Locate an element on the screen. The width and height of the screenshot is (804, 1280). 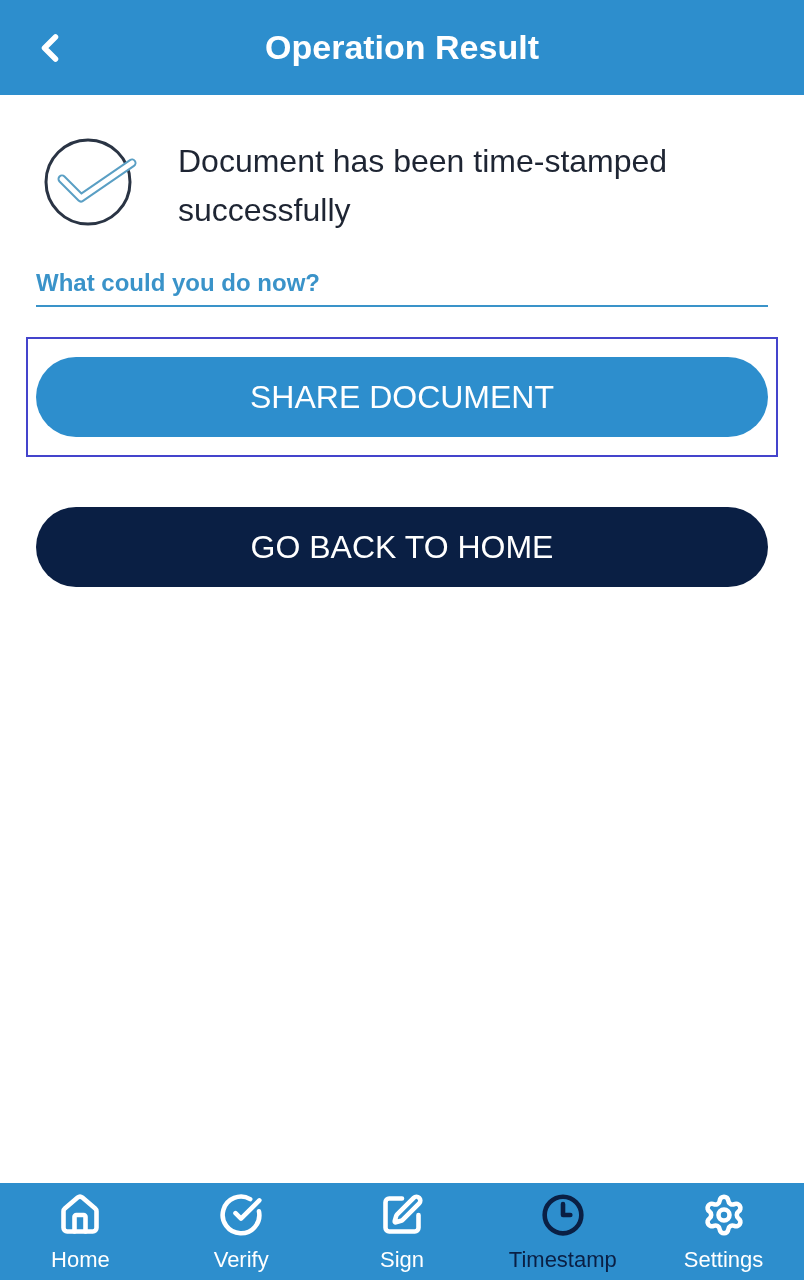
tab: Settings is located at coordinates (723, 1231).